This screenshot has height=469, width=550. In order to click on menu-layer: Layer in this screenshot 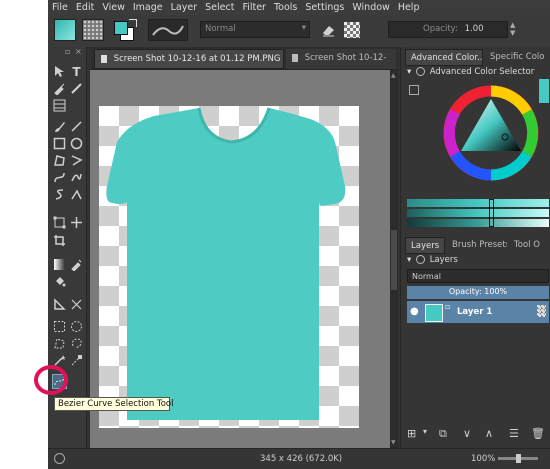, I will do `click(184, 7)`.